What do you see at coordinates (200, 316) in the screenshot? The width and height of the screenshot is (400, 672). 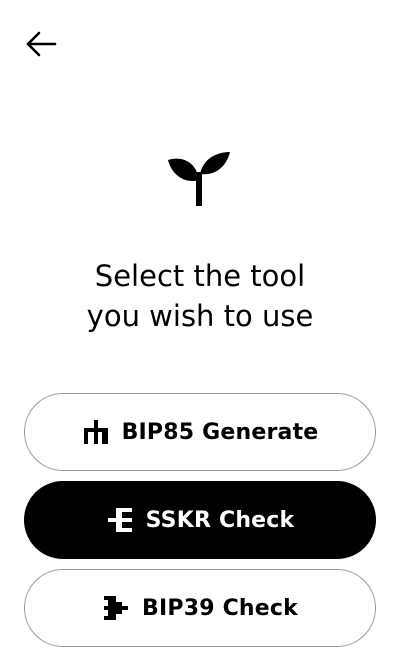 I see `title-line-2: you wish to use` at bounding box center [200, 316].